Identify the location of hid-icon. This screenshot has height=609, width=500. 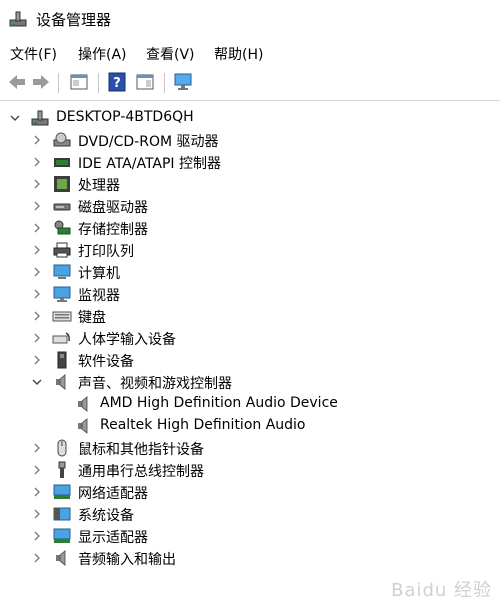
(61, 338).